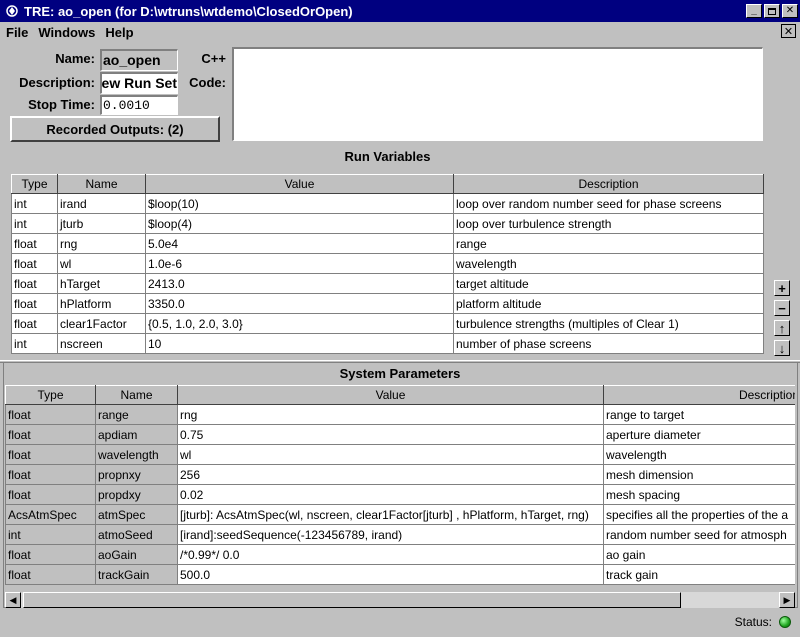  What do you see at coordinates (299, 283) in the screenshot?
I see `value-cell: 2413.0` at bounding box center [299, 283].